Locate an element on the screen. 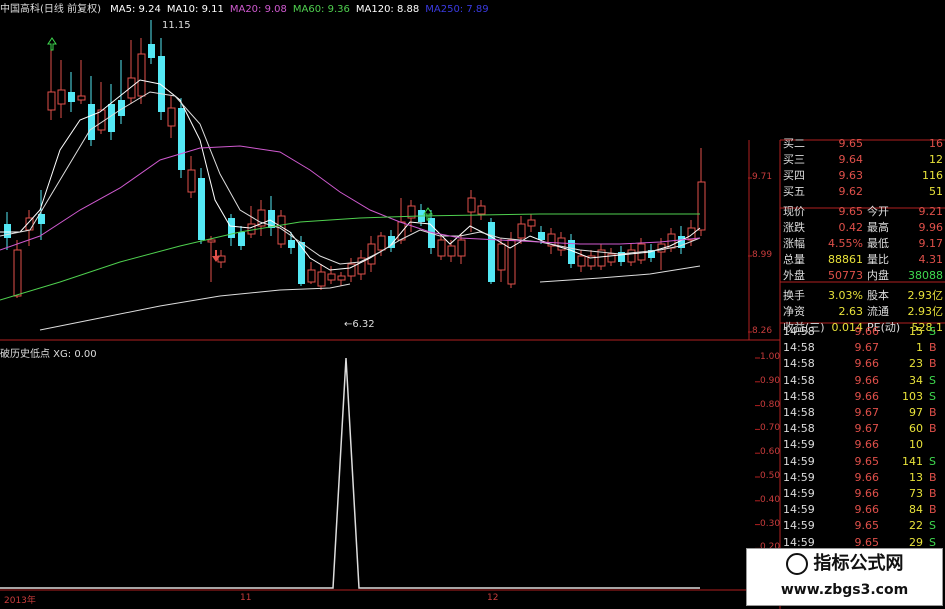 The image size is (945, 609). quote-label-2: 内盘 is located at coordinates (878, 275).